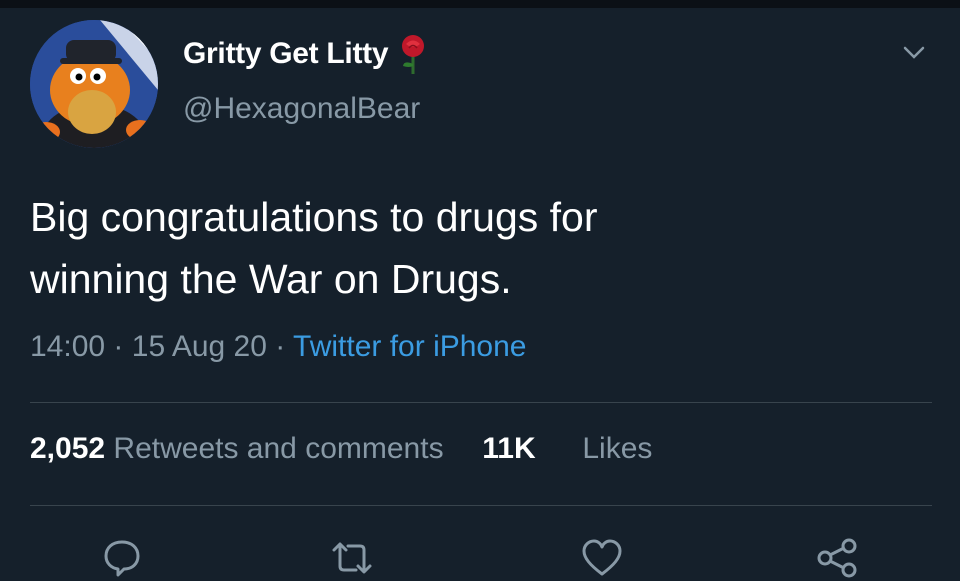 The width and height of the screenshot is (960, 581). What do you see at coordinates (409, 346) in the screenshot?
I see `tweet-source-link: Twitter for iPhone` at bounding box center [409, 346].